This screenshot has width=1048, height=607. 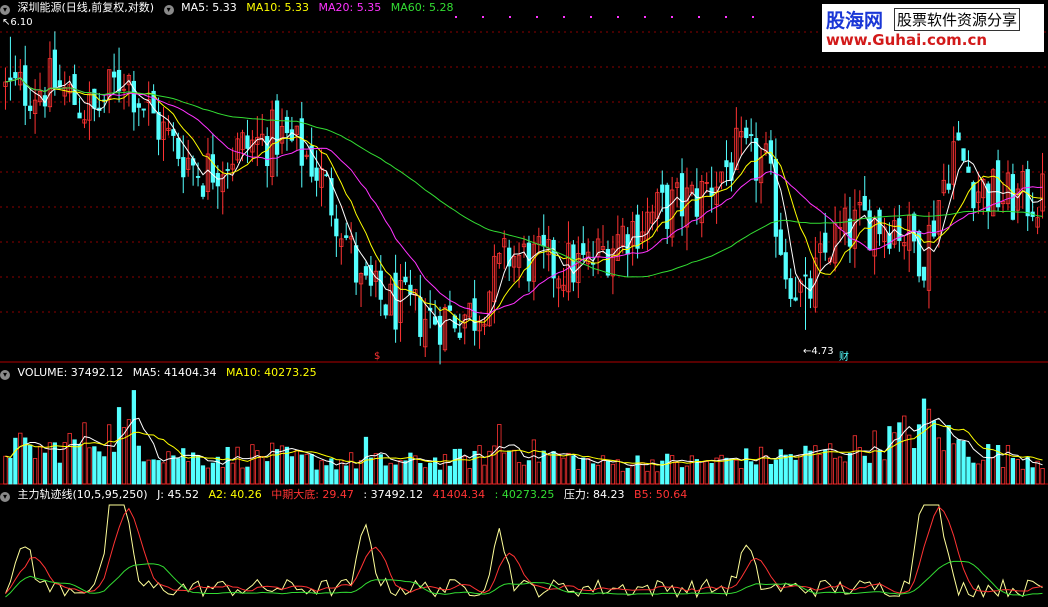 What do you see at coordinates (933, 28) in the screenshot?
I see `watermark-logo: 股海网 股票软件资源分享 www.Guhai.com.cn` at bounding box center [933, 28].